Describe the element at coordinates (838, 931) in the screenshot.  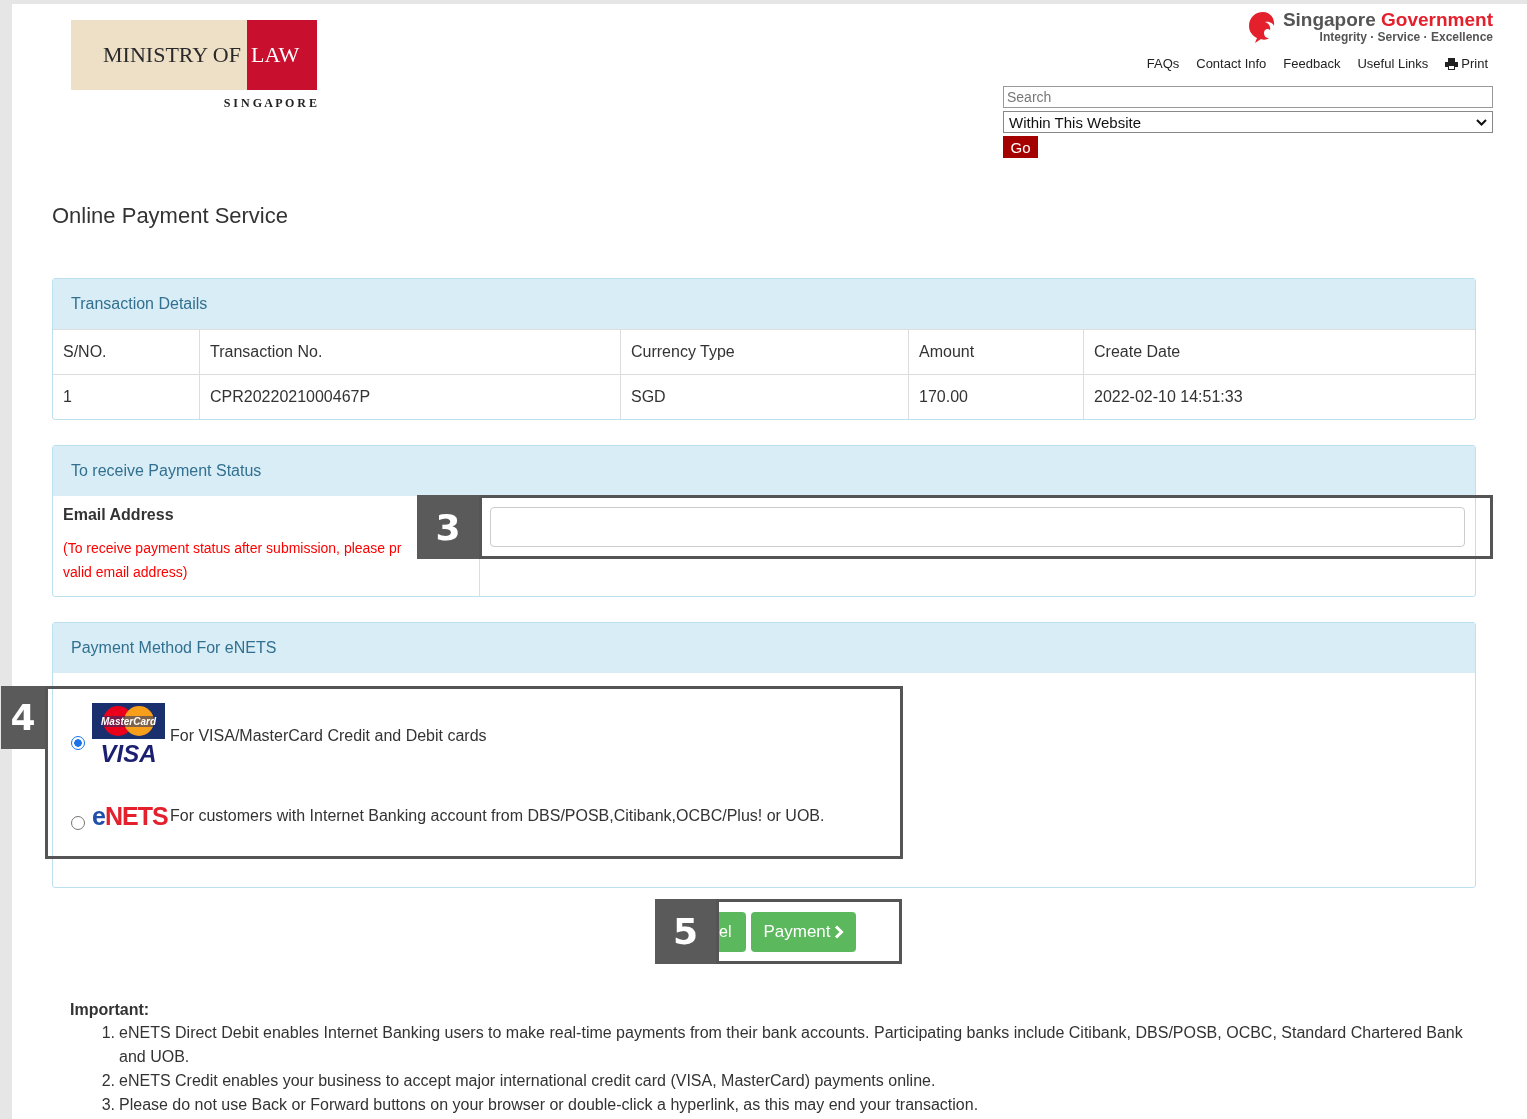
I see `chevron-right-icon` at that location.